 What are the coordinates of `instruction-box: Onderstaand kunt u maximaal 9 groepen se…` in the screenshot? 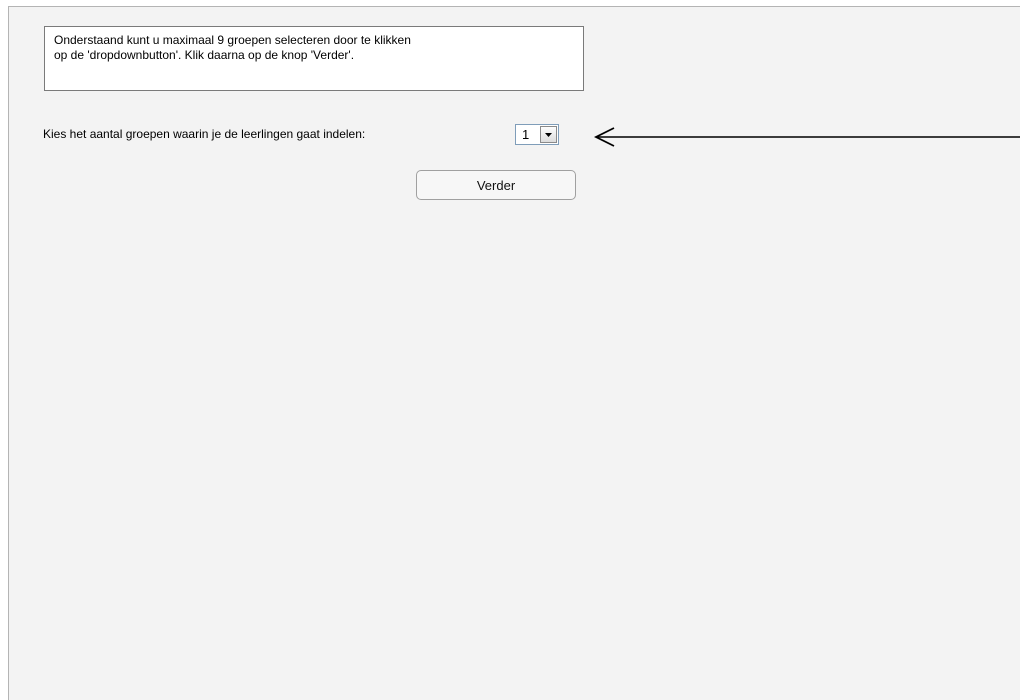 It's located at (314, 58).